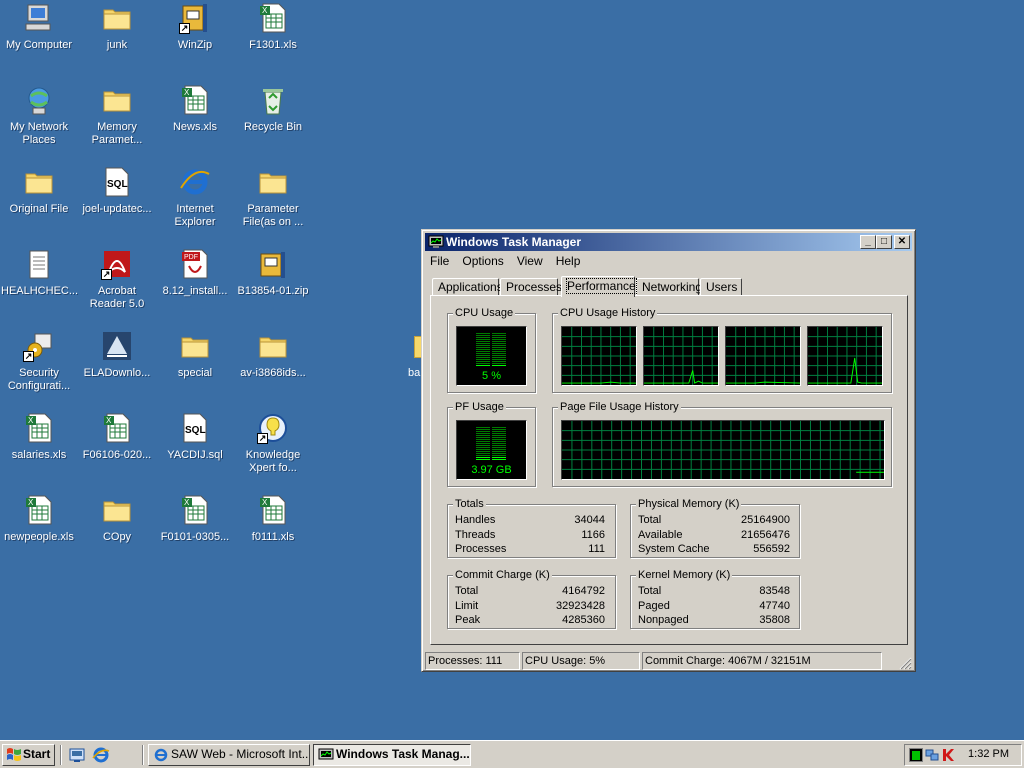  Describe the element at coordinates (884, 242) in the screenshot. I see `maximize-button: □` at that location.